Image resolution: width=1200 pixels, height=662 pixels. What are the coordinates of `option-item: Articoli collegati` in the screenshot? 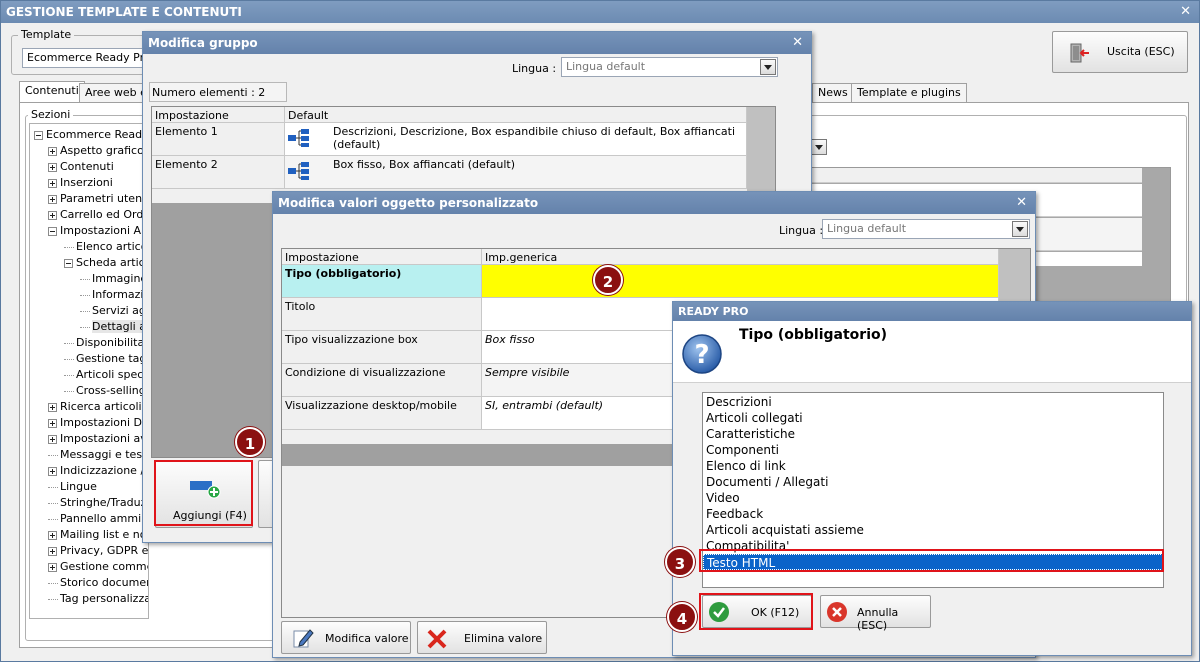 It's located at (933, 418).